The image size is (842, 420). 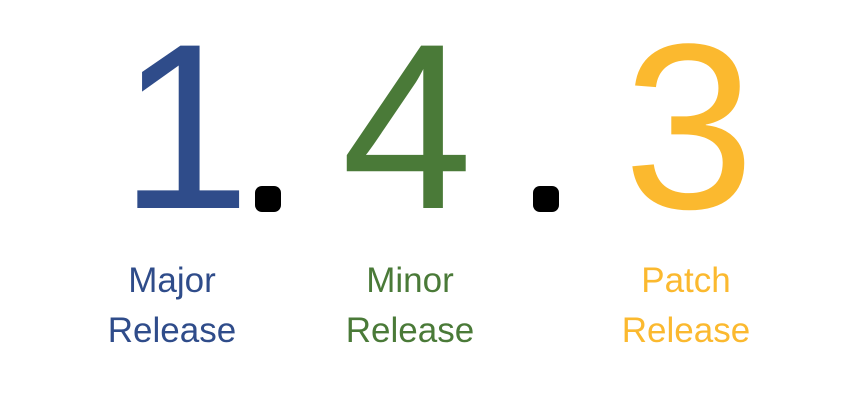 I want to click on major-version-digit: 1, so click(x=185, y=129).